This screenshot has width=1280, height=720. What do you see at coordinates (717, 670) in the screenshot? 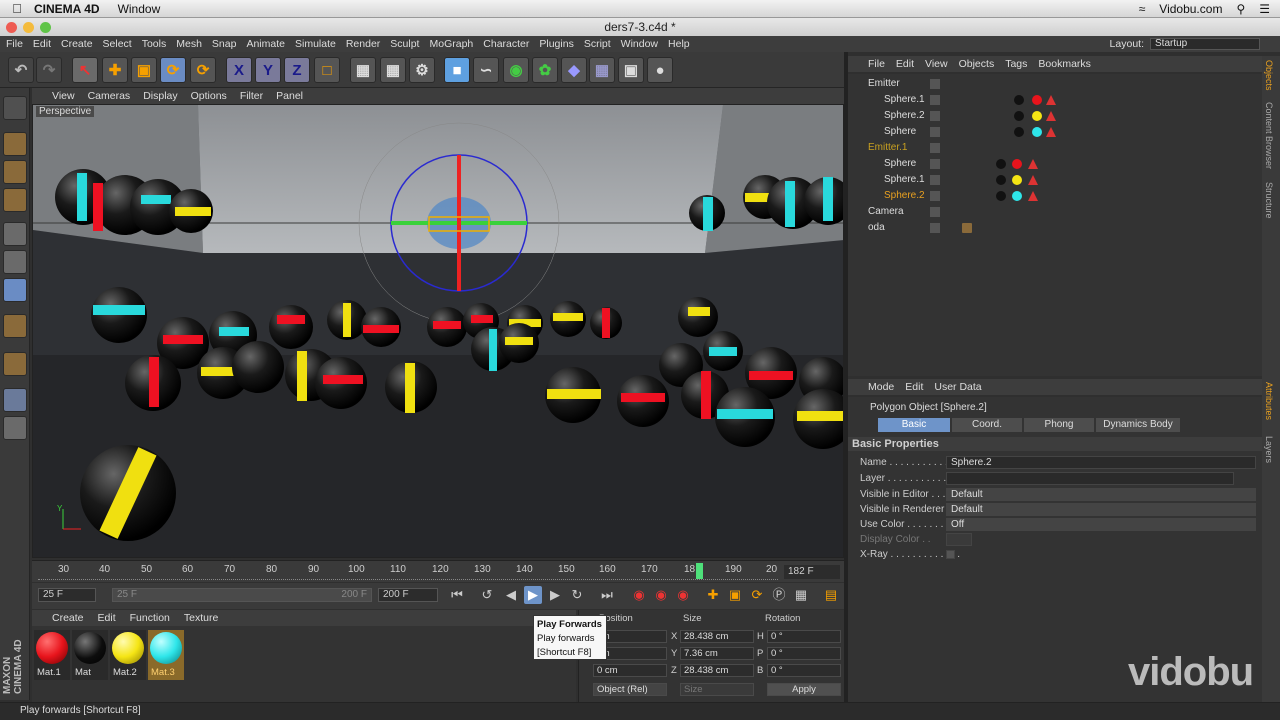
I see `size-z-field: 28.438 cm` at bounding box center [717, 670].